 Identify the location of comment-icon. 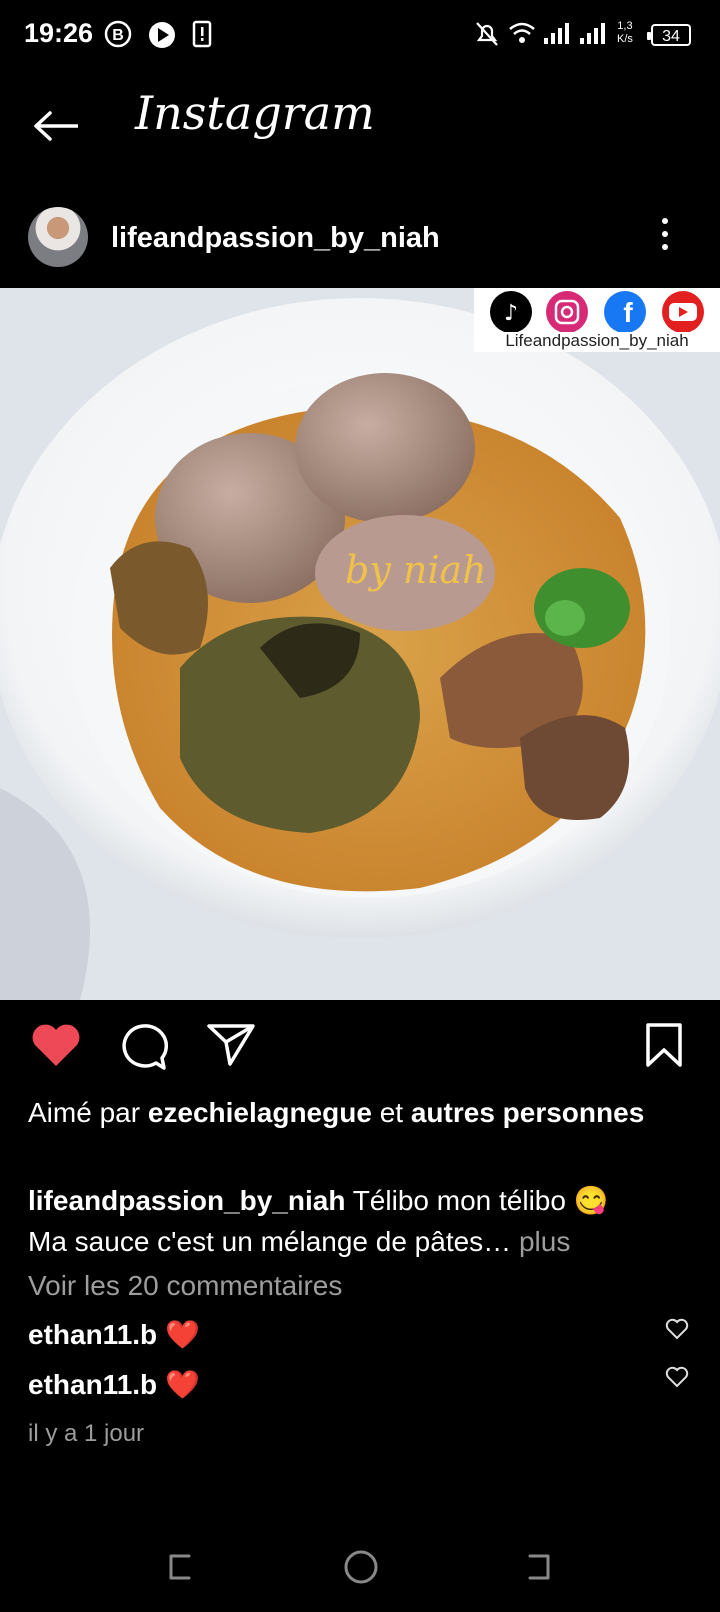
(143, 1047).